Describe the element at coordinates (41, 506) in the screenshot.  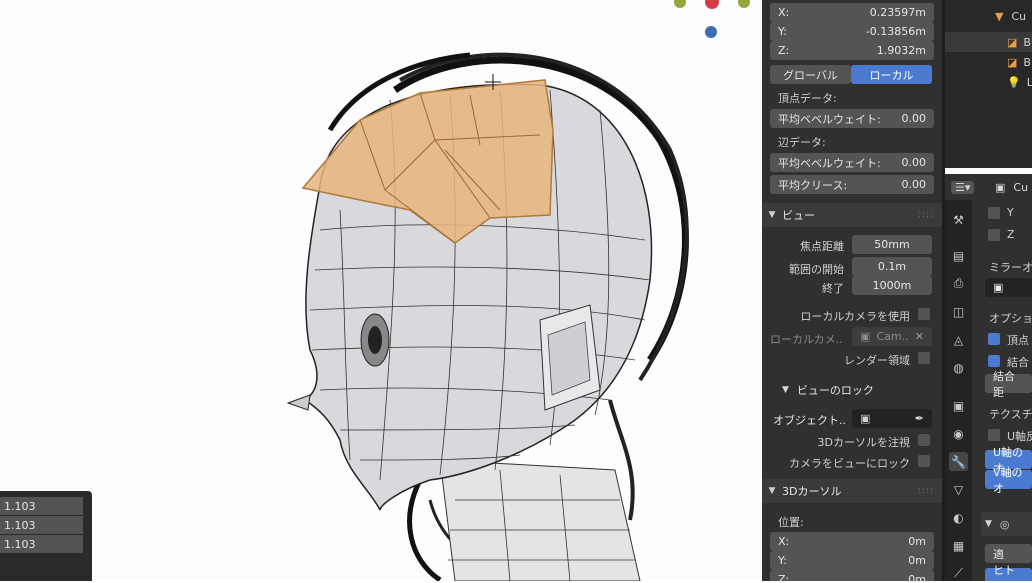
I see `scale-x-field: 1.103` at that location.